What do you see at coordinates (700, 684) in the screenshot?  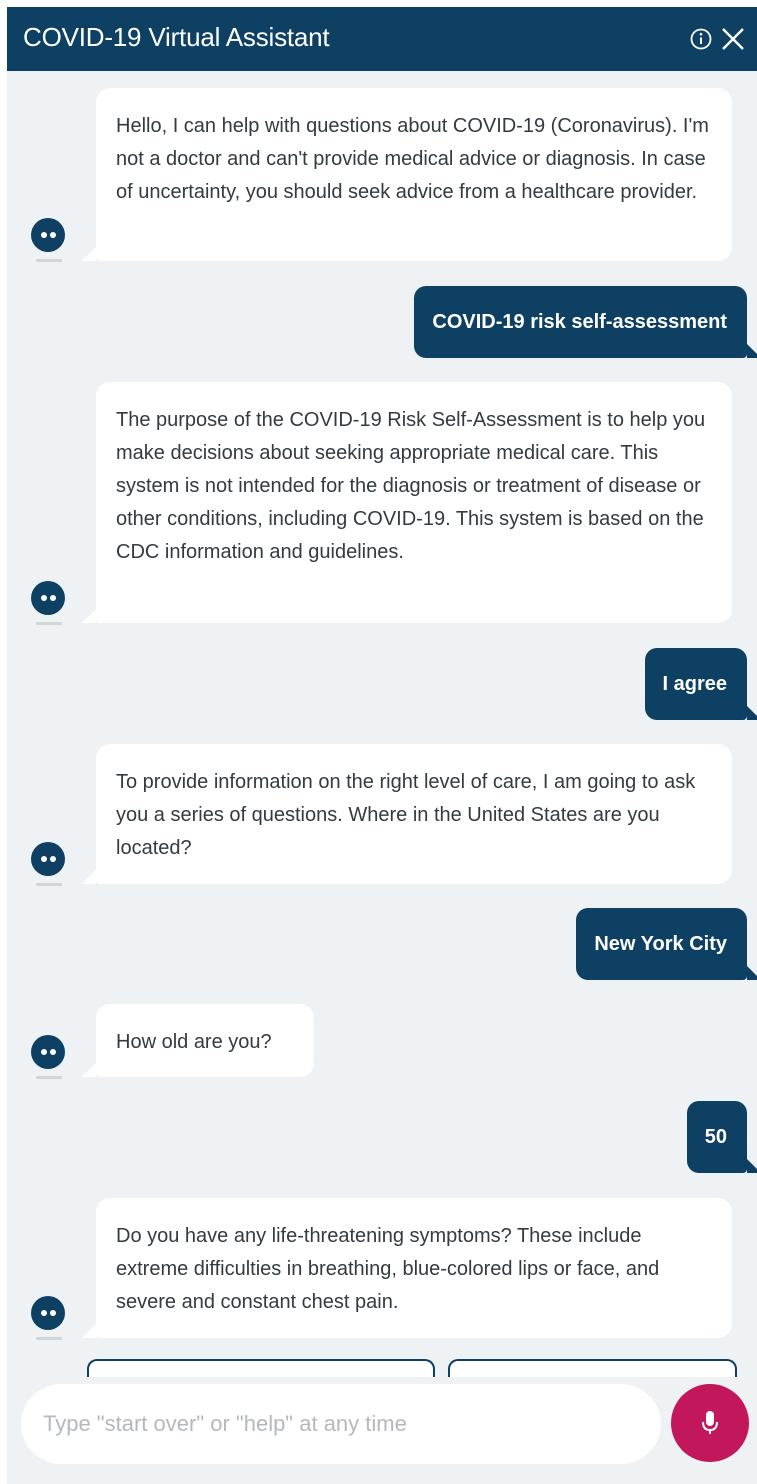 I see `user-message: I agree` at bounding box center [700, 684].